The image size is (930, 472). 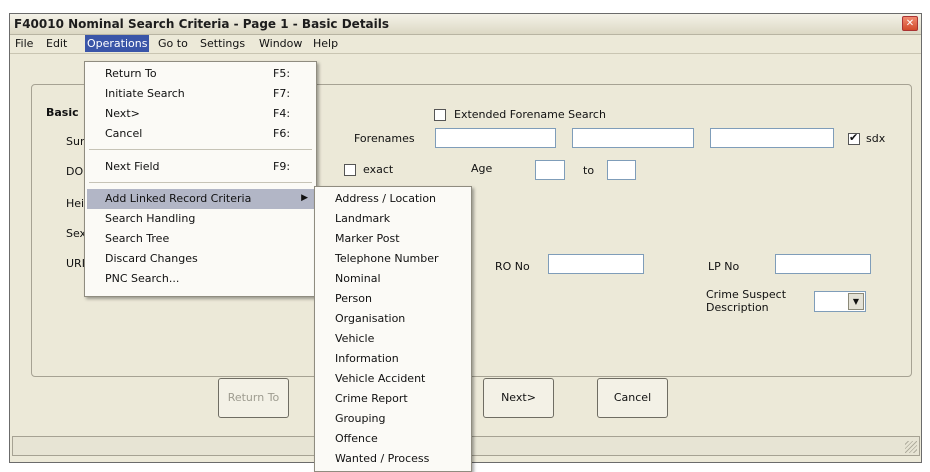 I want to click on close-icon: ✕, so click(x=910, y=23).